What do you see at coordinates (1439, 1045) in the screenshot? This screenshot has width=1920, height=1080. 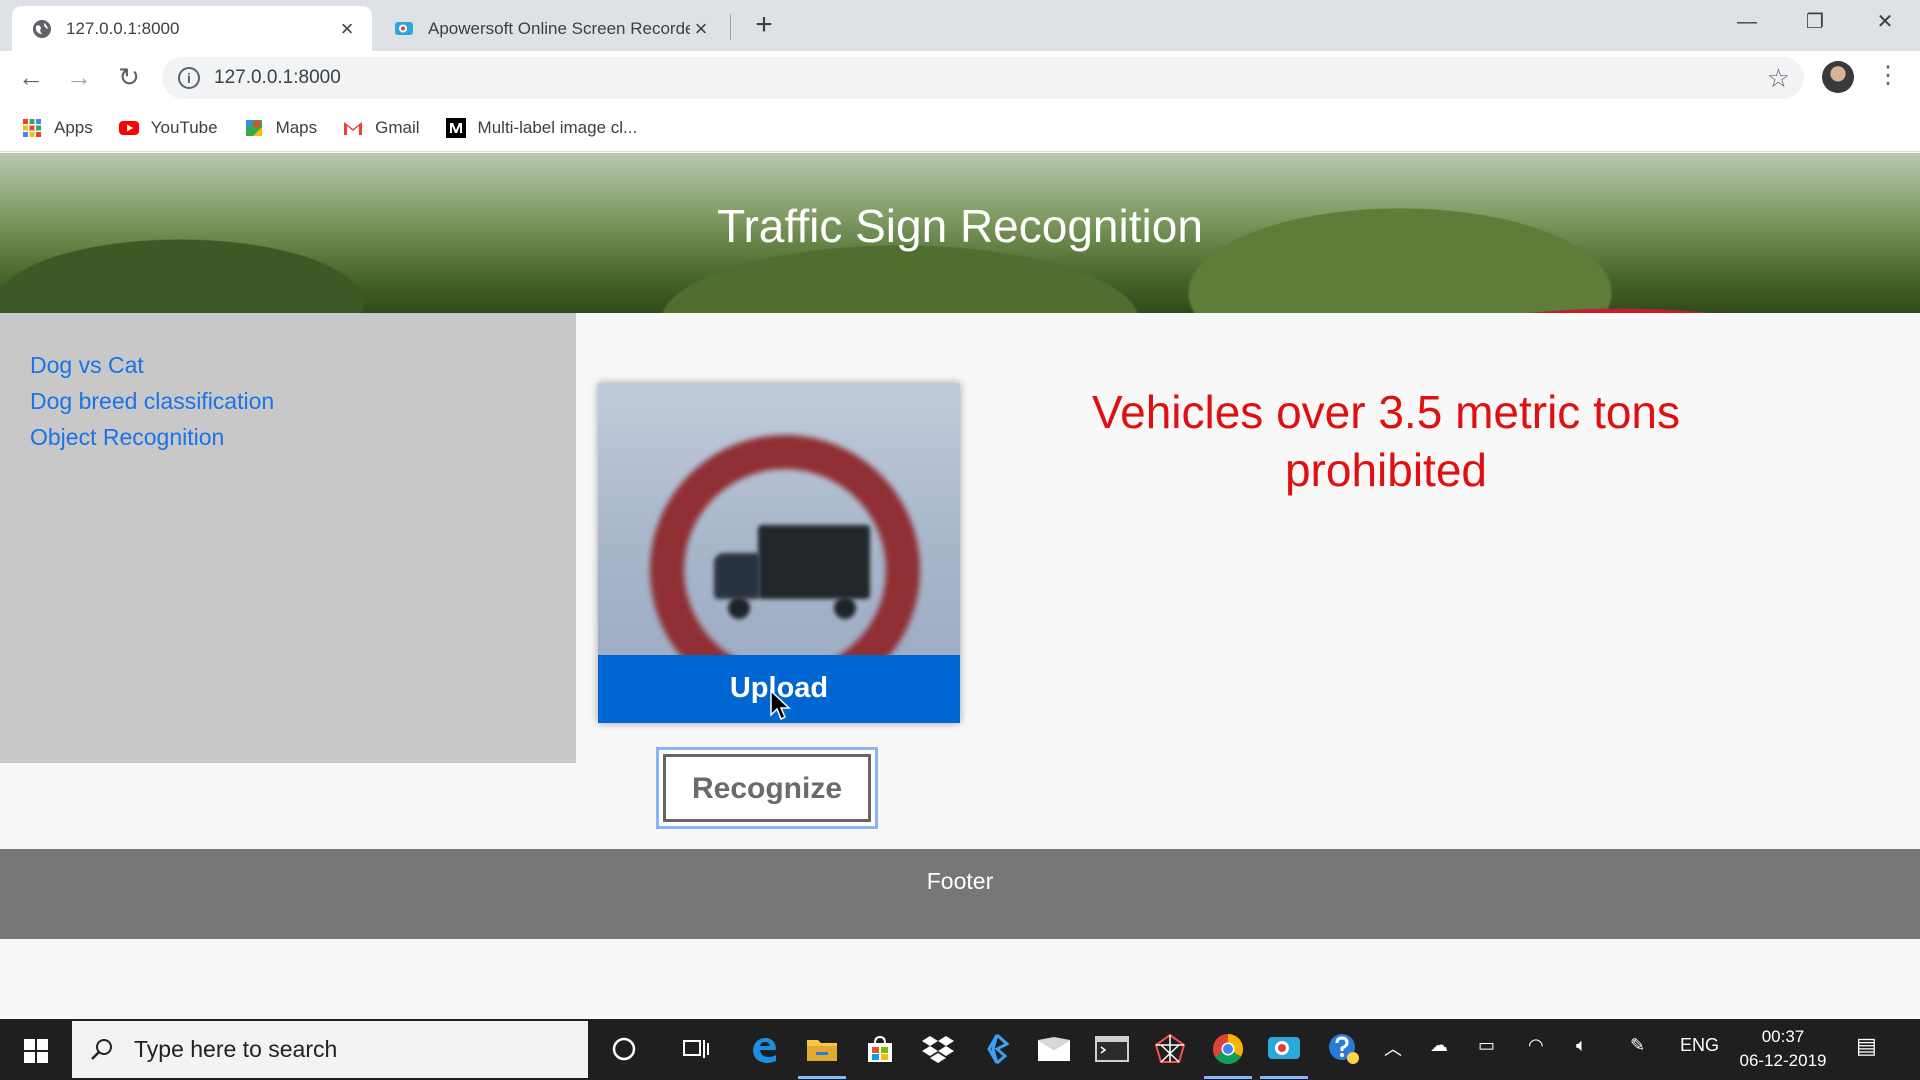 I see `onedrive-icon: ☁` at bounding box center [1439, 1045].